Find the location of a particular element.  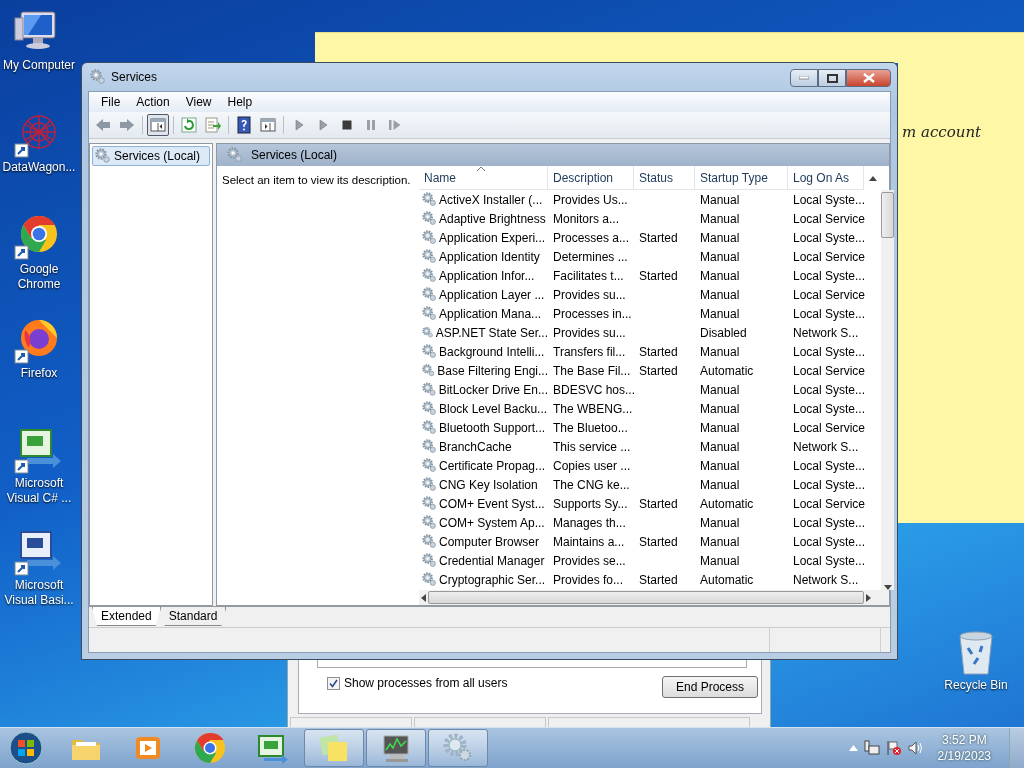

maximize-button is located at coordinates (832, 78).